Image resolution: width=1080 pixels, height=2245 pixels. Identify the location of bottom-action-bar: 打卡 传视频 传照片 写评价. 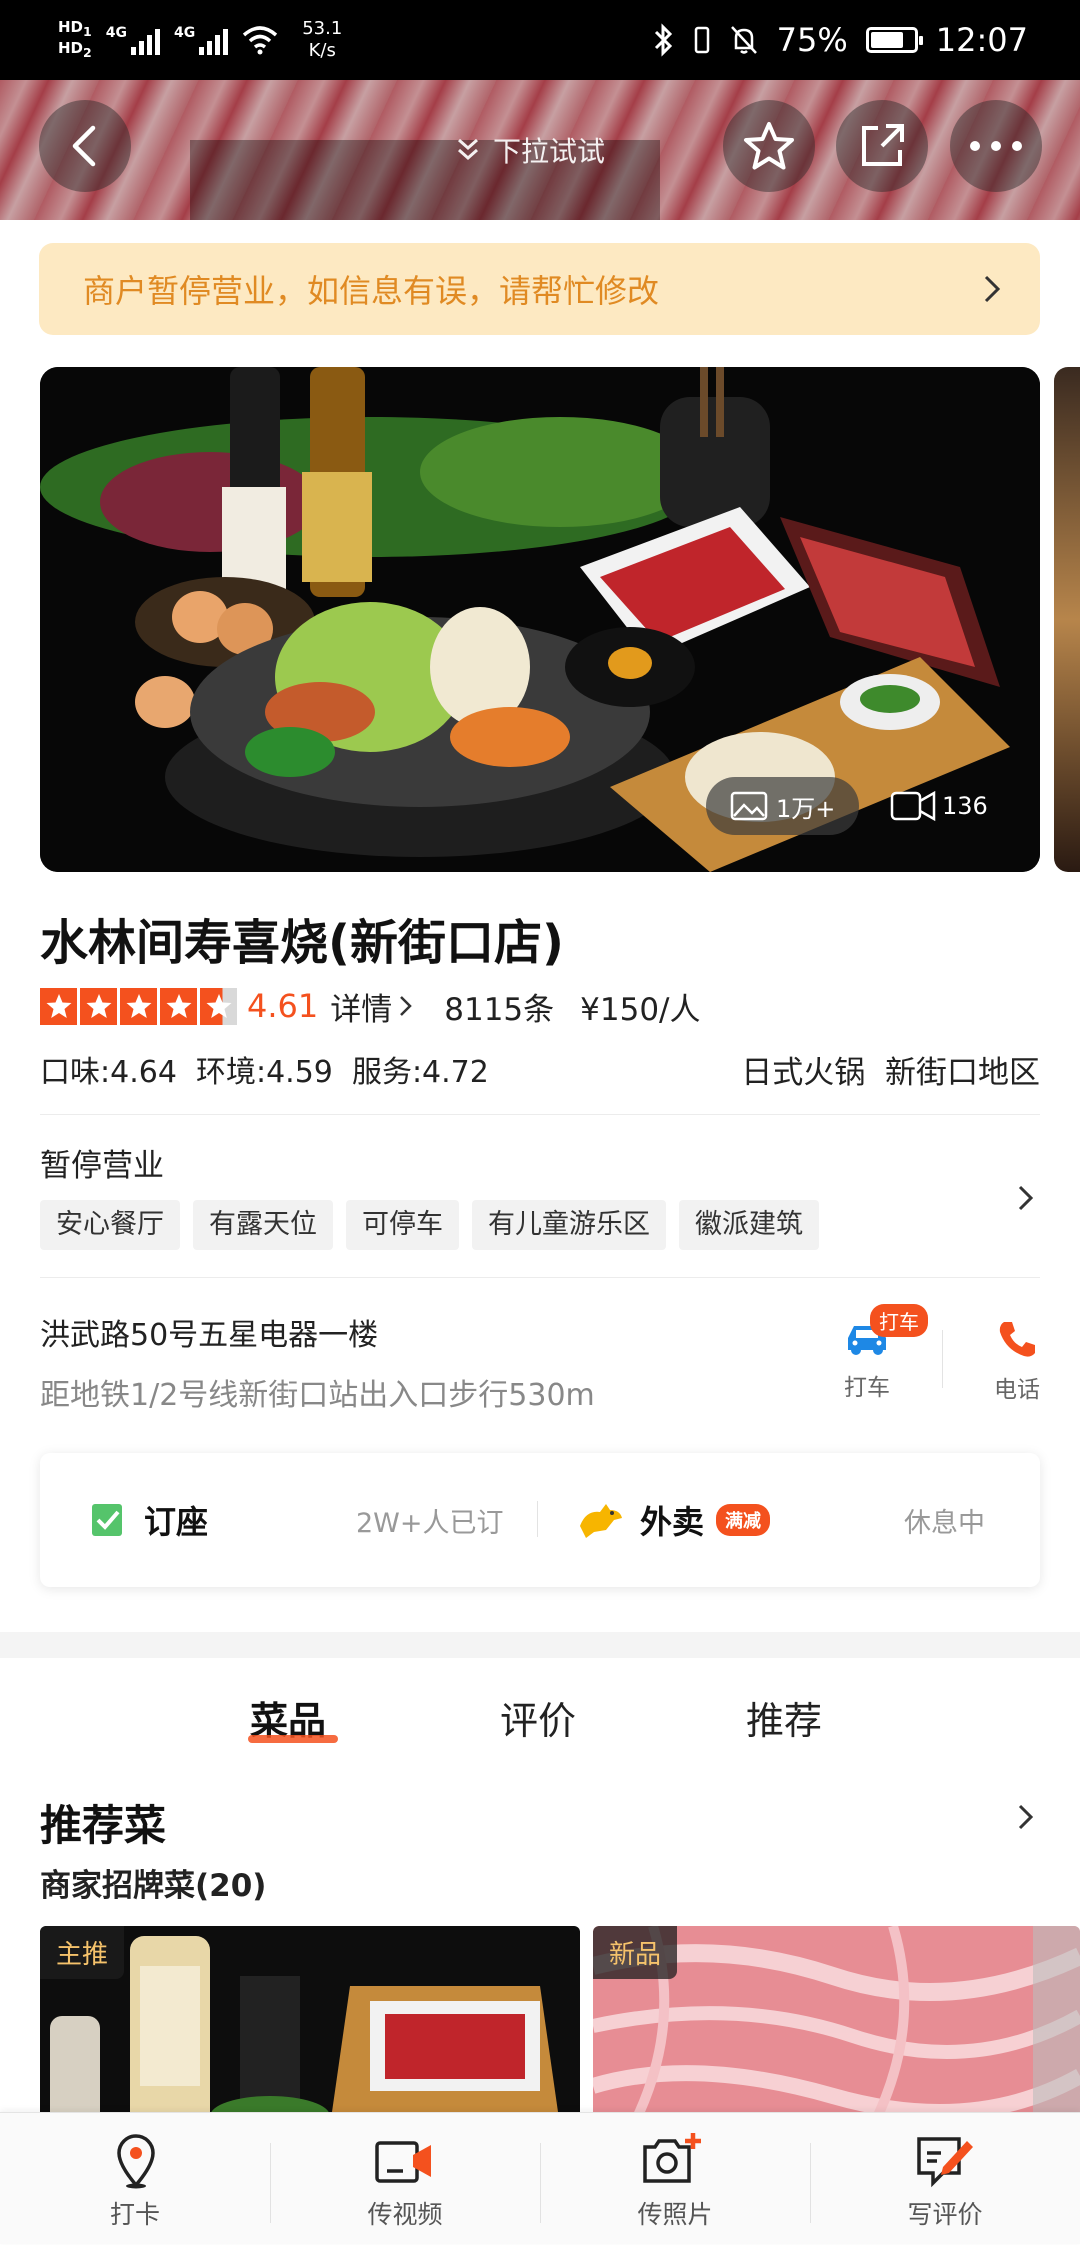
(540, 2178).